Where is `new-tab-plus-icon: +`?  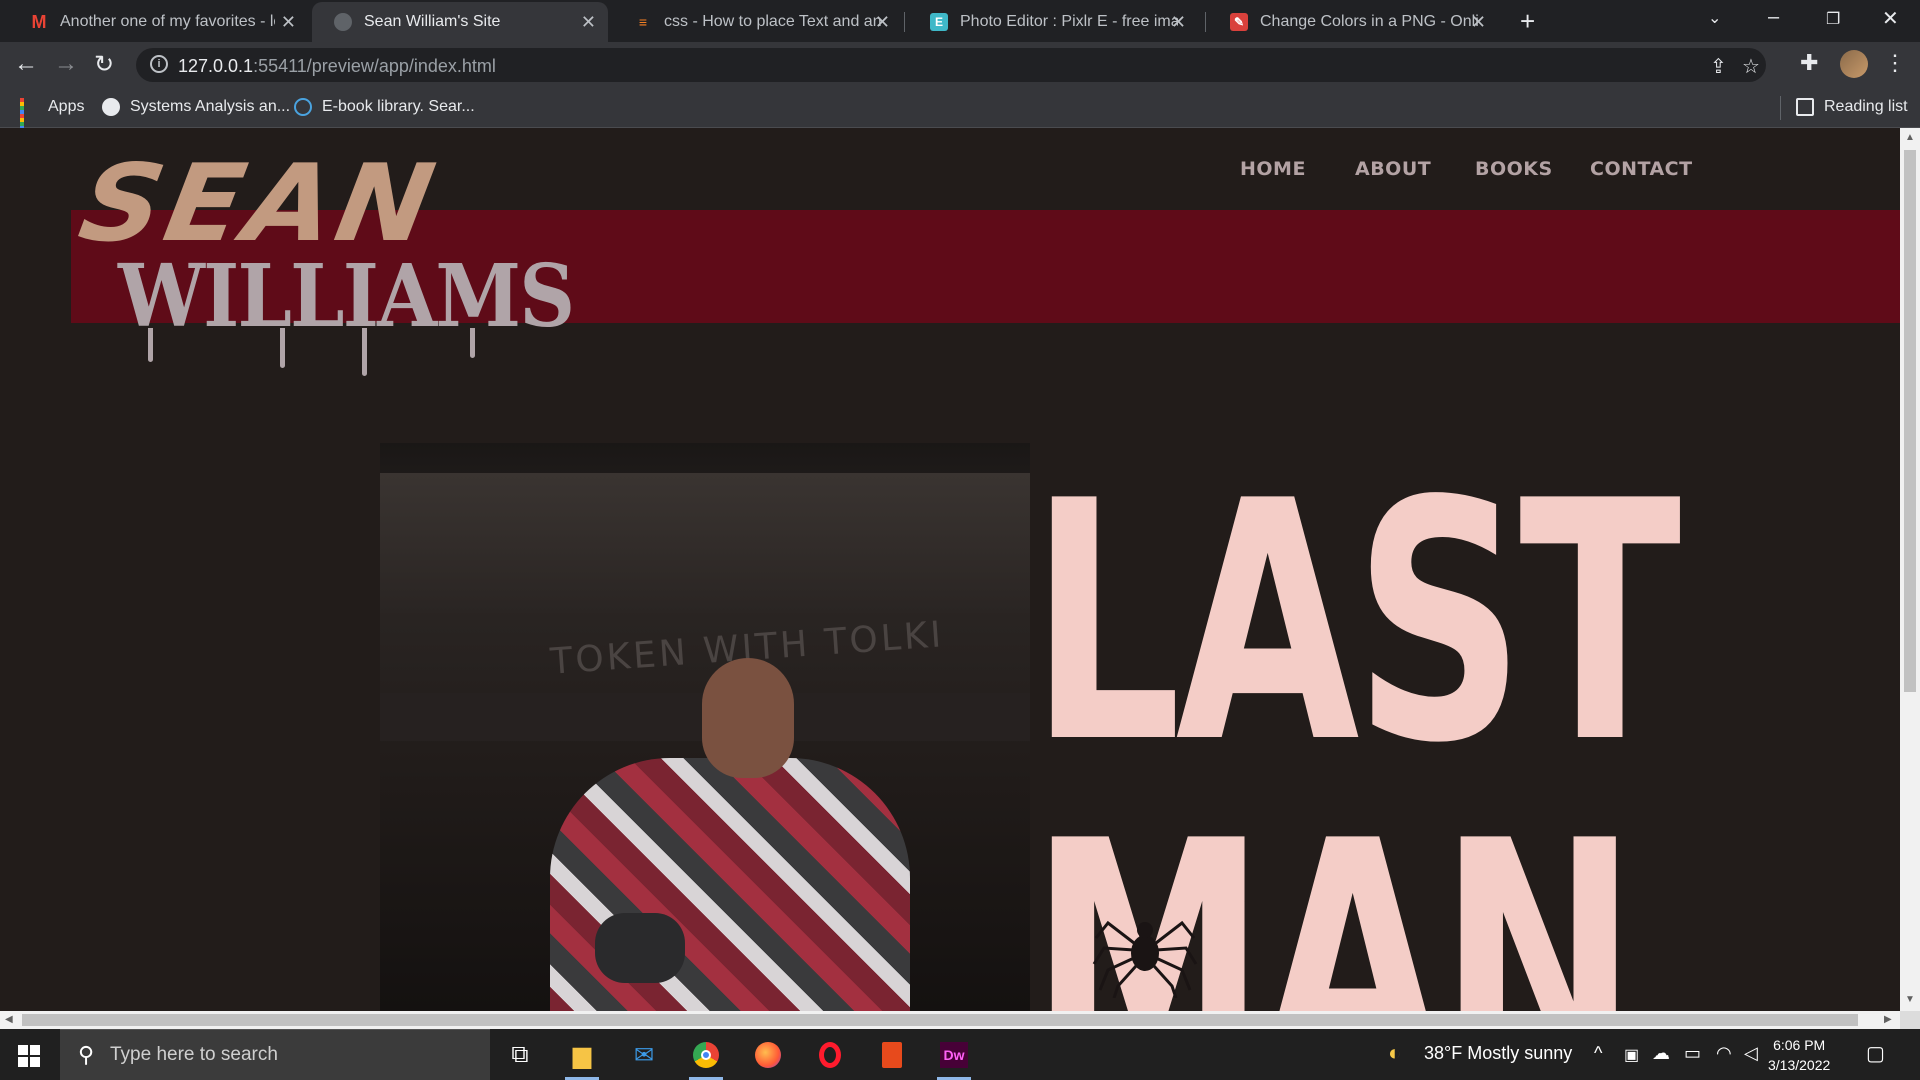
new-tab-plus-icon: + is located at coordinates (1527, 21).